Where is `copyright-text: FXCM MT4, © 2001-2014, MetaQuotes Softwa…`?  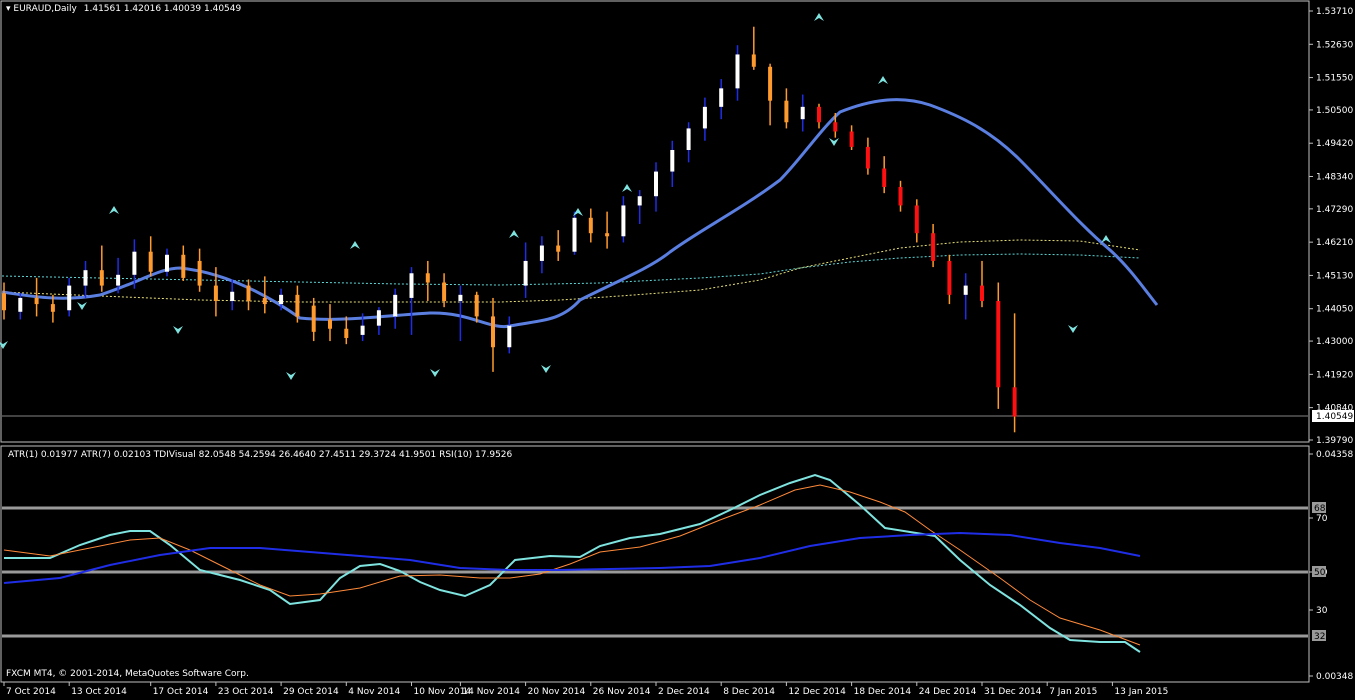 copyright-text: FXCM MT4, © 2001-2014, MetaQuotes Softwa… is located at coordinates (127, 674).